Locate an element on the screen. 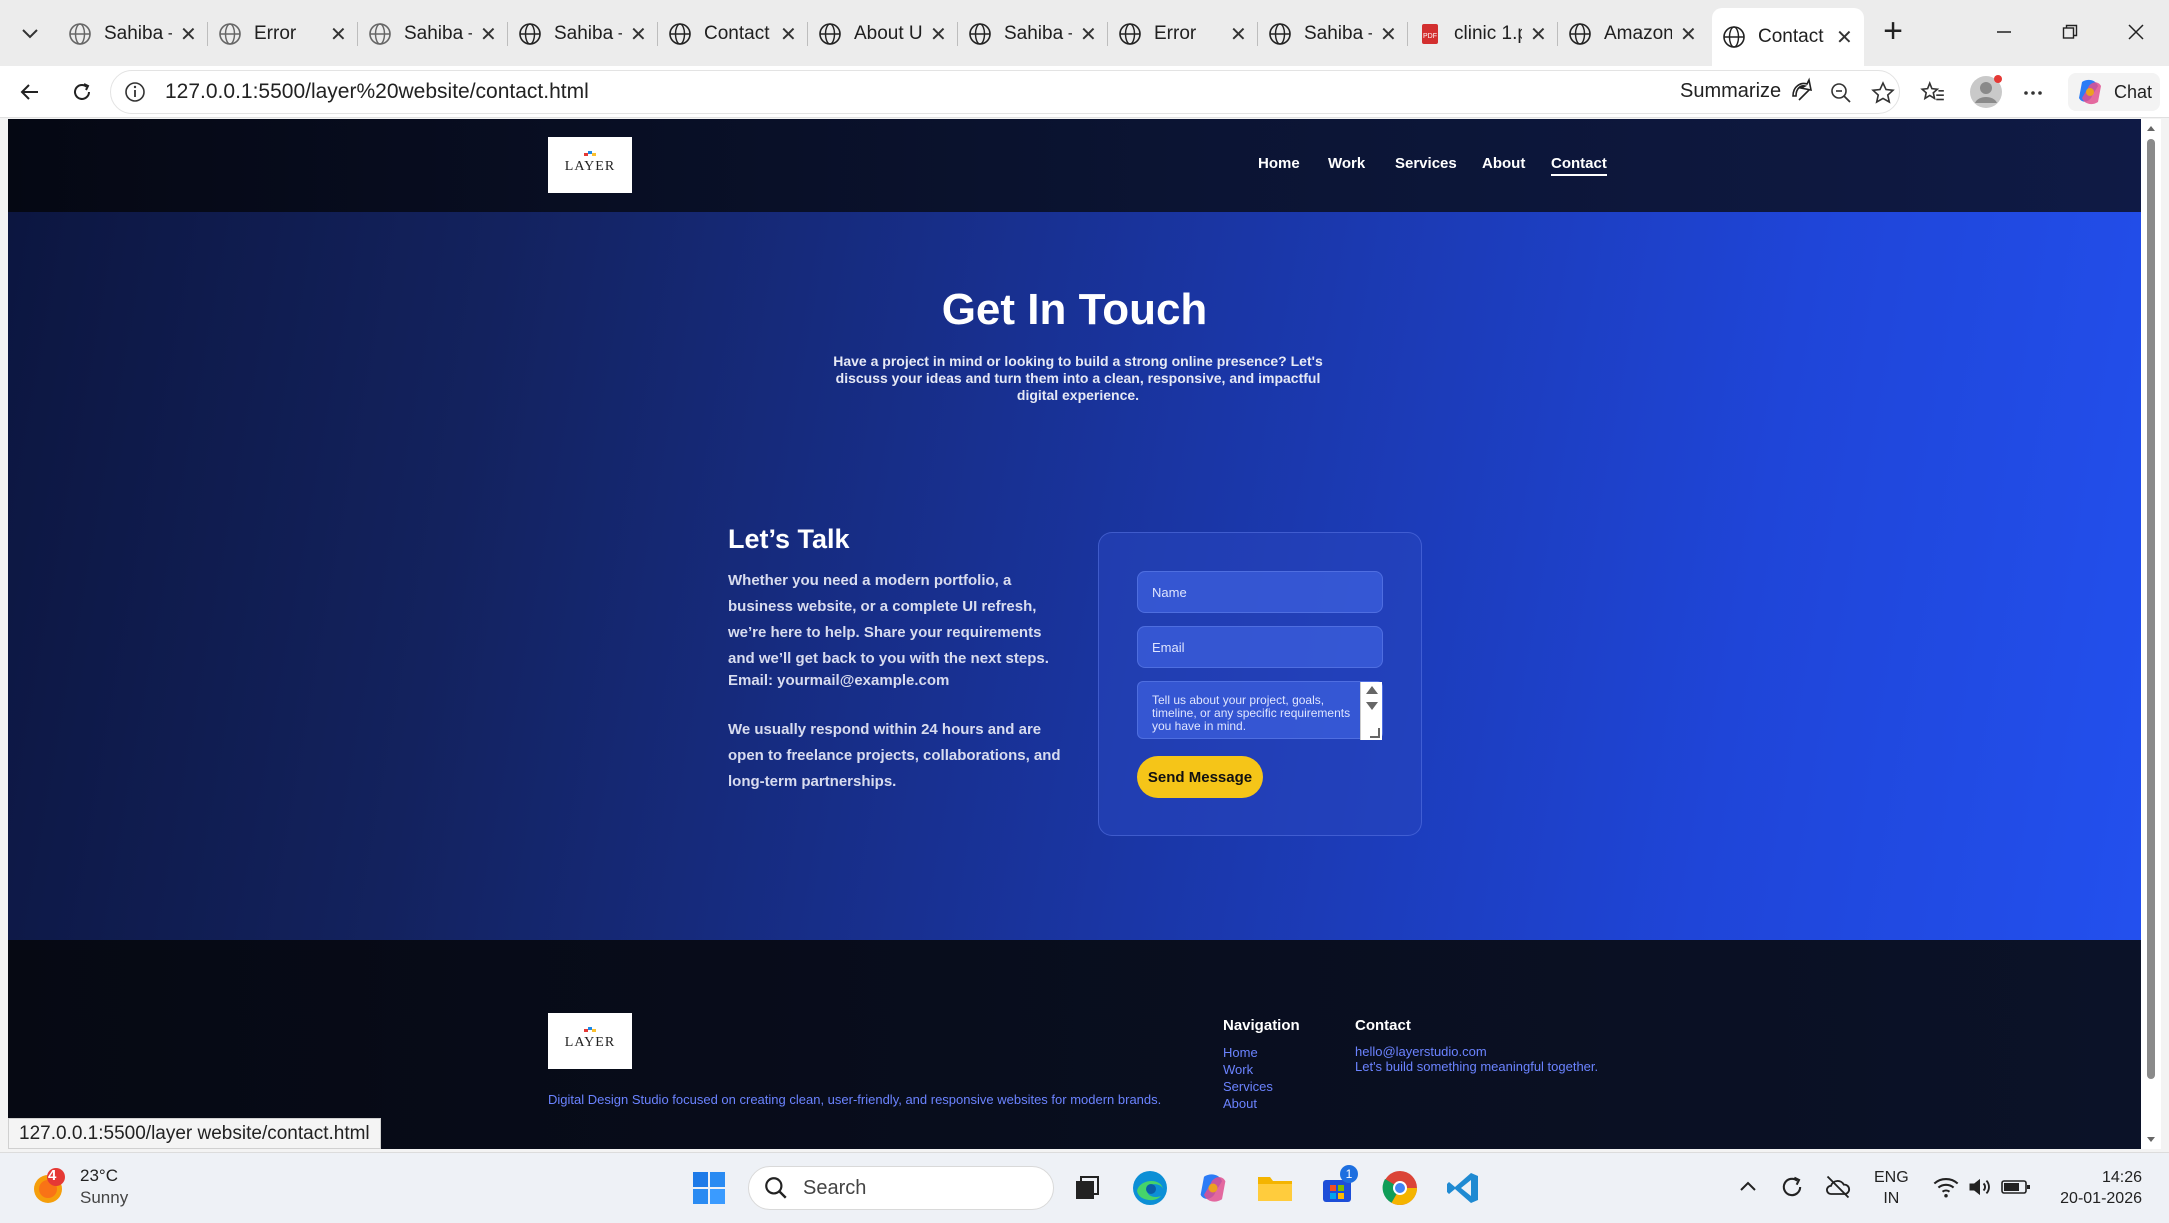 The width and height of the screenshot is (2169, 1223). zoom-out-icon is located at coordinates (1841, 93).